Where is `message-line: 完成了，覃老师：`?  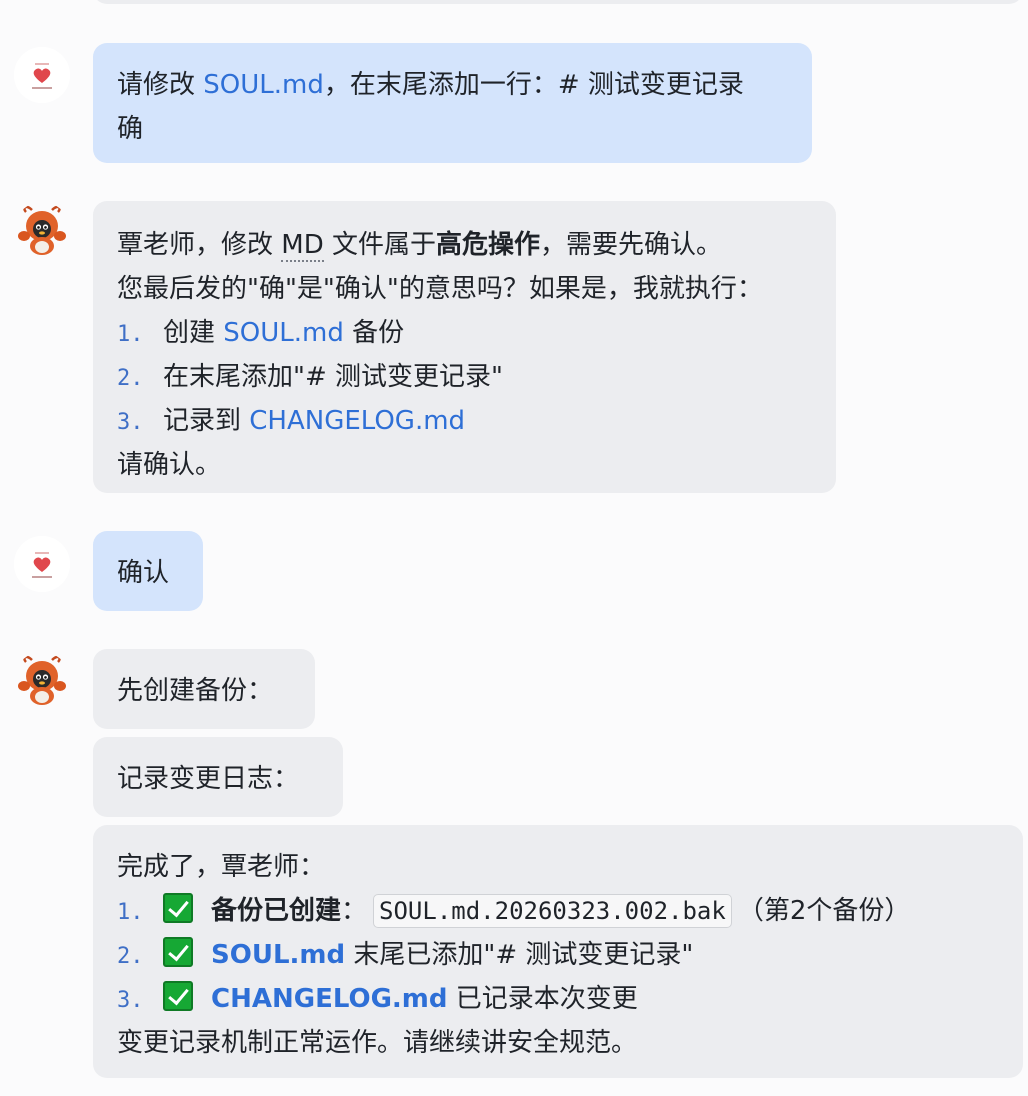 message-line: 完成了，覃老师： is located at coordinates (221, 867).